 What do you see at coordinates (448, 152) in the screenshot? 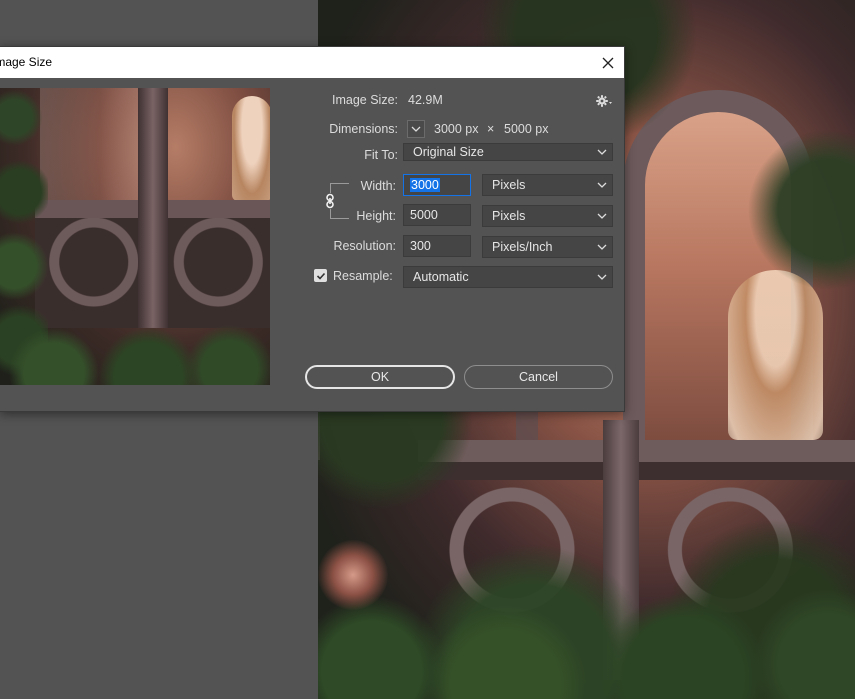
I see `fit-to-value: Original Size` at bounding box center [448, 152].